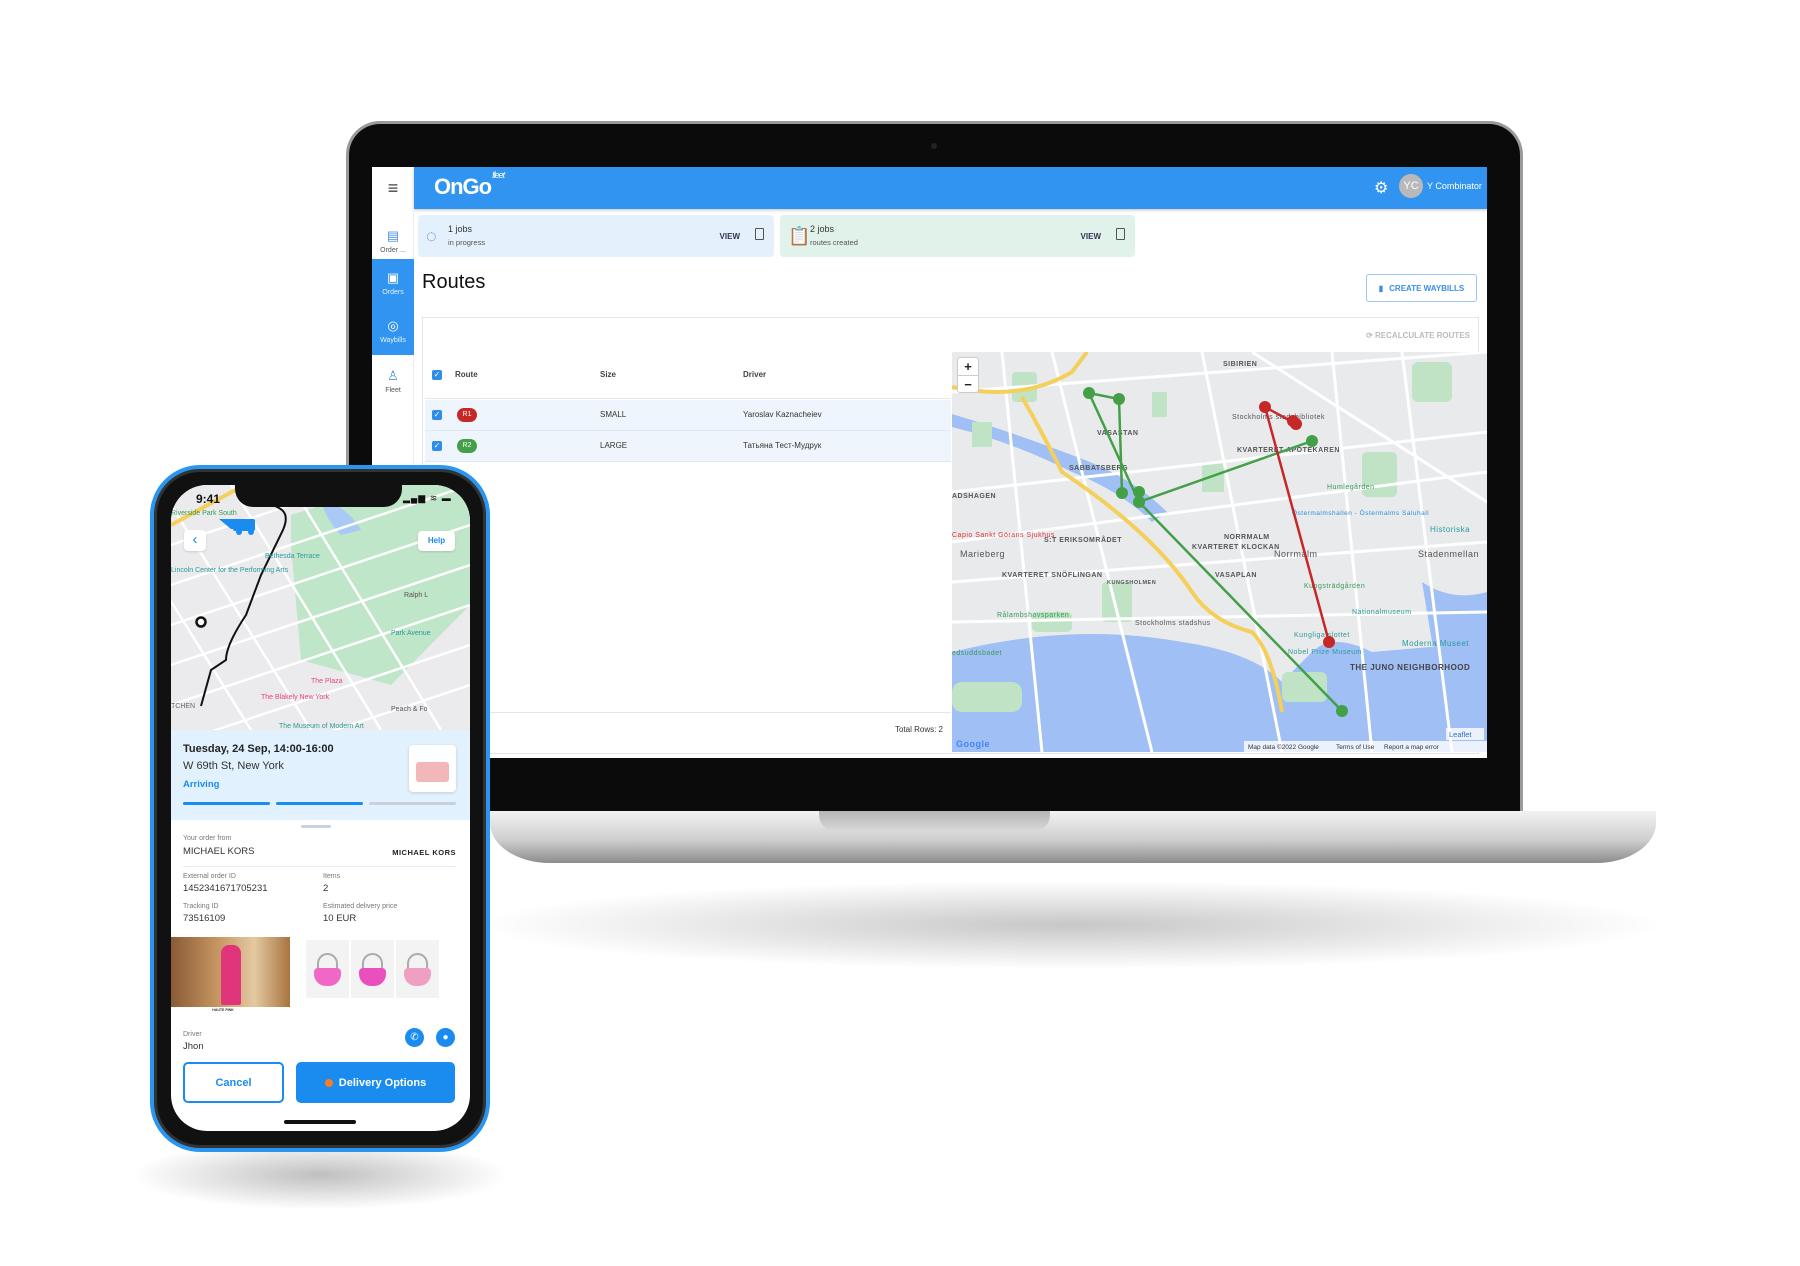  I want to click on delivery-options-button: Delivery Options, so click(375, 1082).